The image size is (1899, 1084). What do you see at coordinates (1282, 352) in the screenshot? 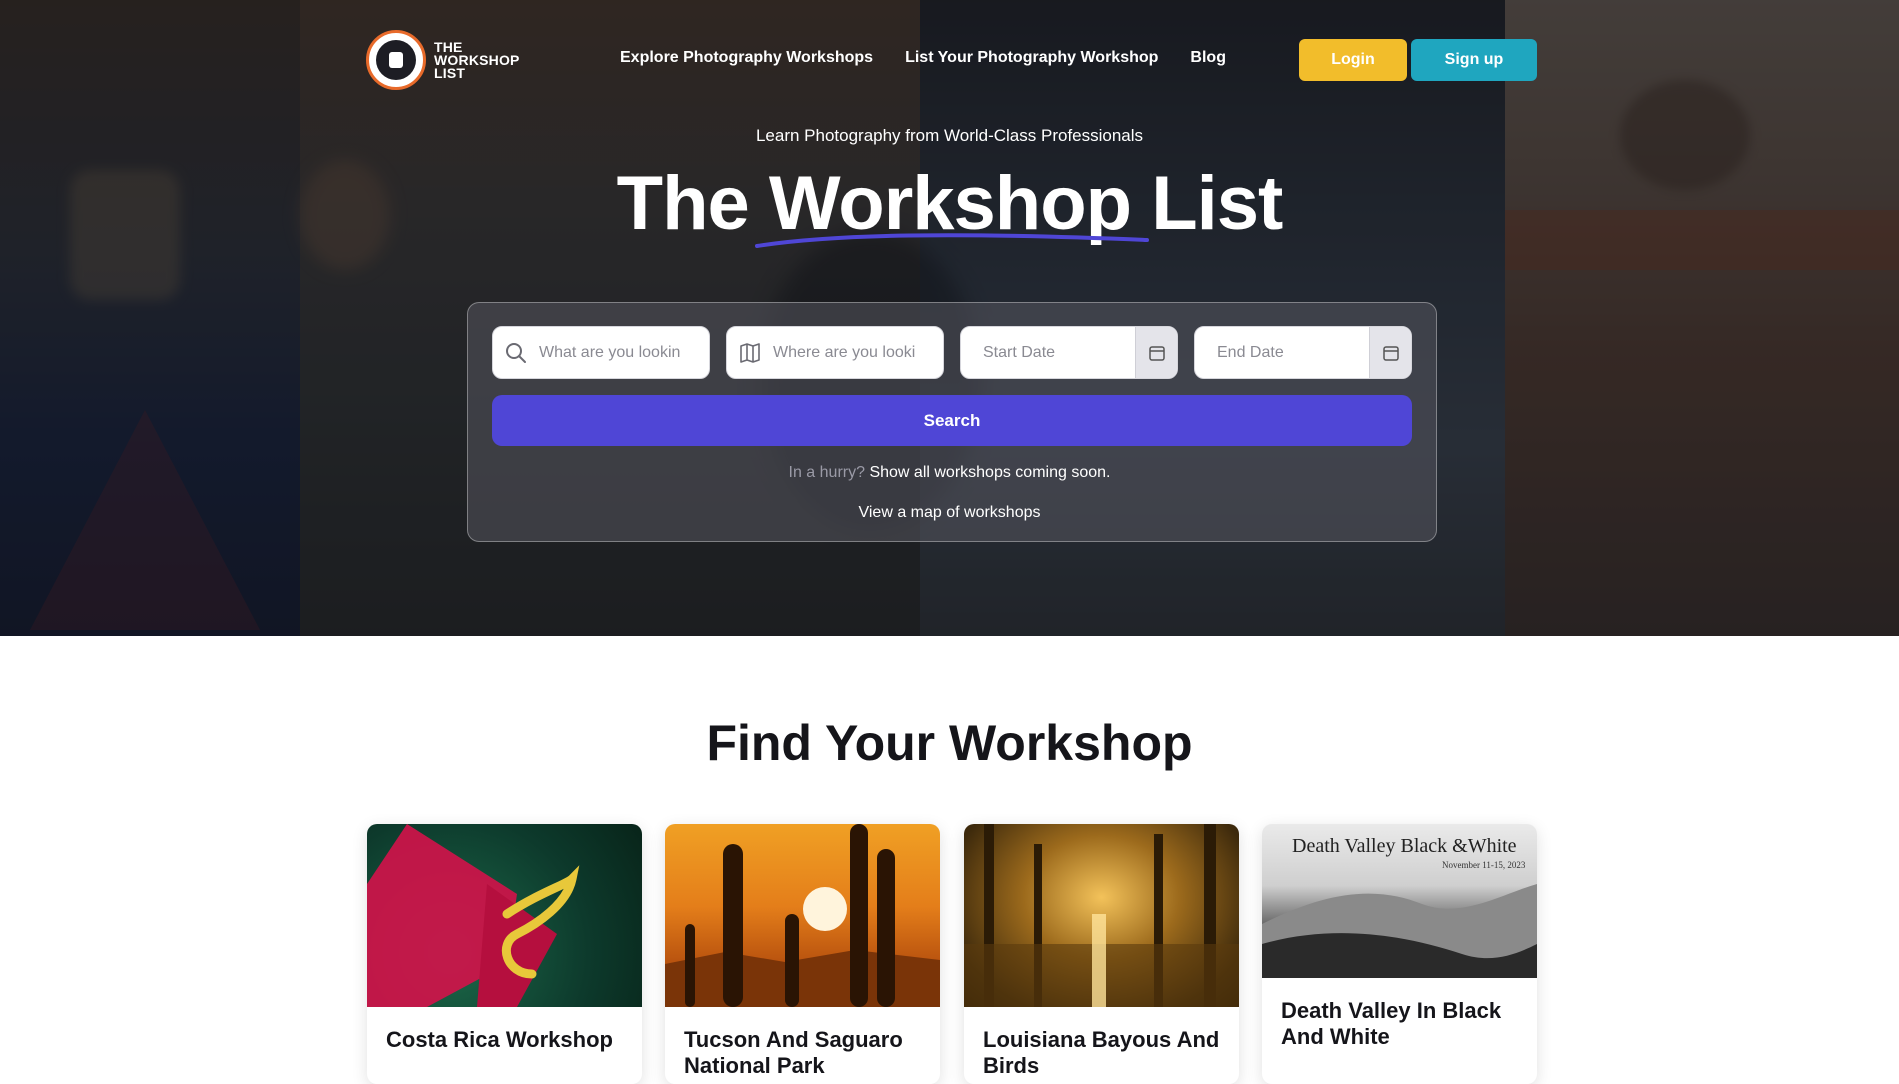
I see `end-date-input` at bounding box center [1282, 352].